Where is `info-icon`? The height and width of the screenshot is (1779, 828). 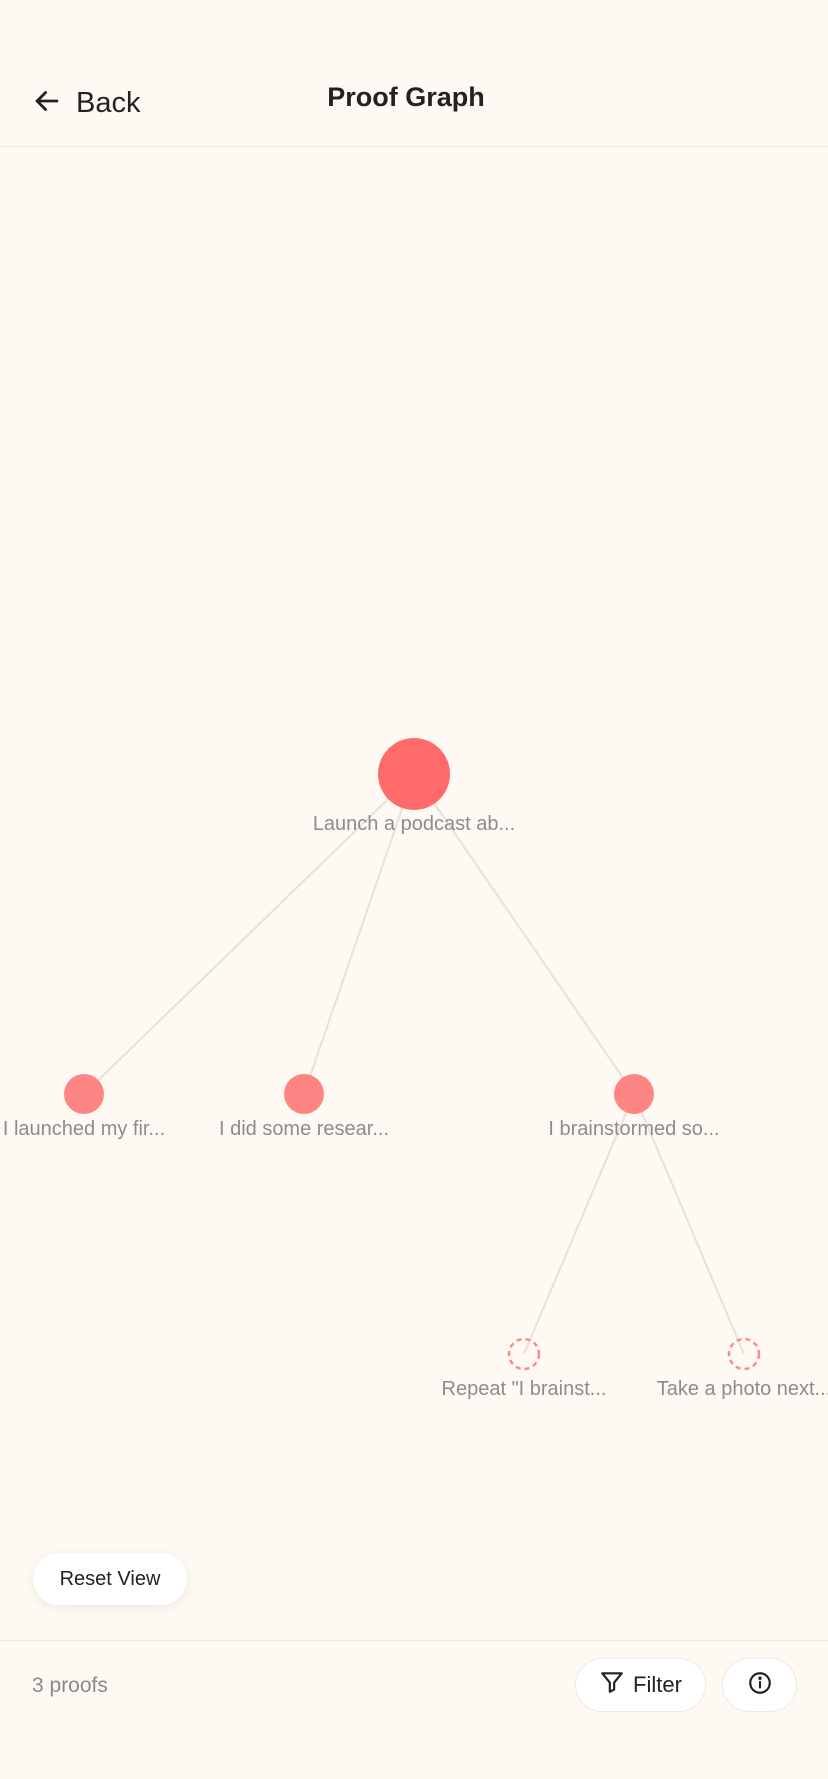 info-icon is located at coordinates (760, 1685).